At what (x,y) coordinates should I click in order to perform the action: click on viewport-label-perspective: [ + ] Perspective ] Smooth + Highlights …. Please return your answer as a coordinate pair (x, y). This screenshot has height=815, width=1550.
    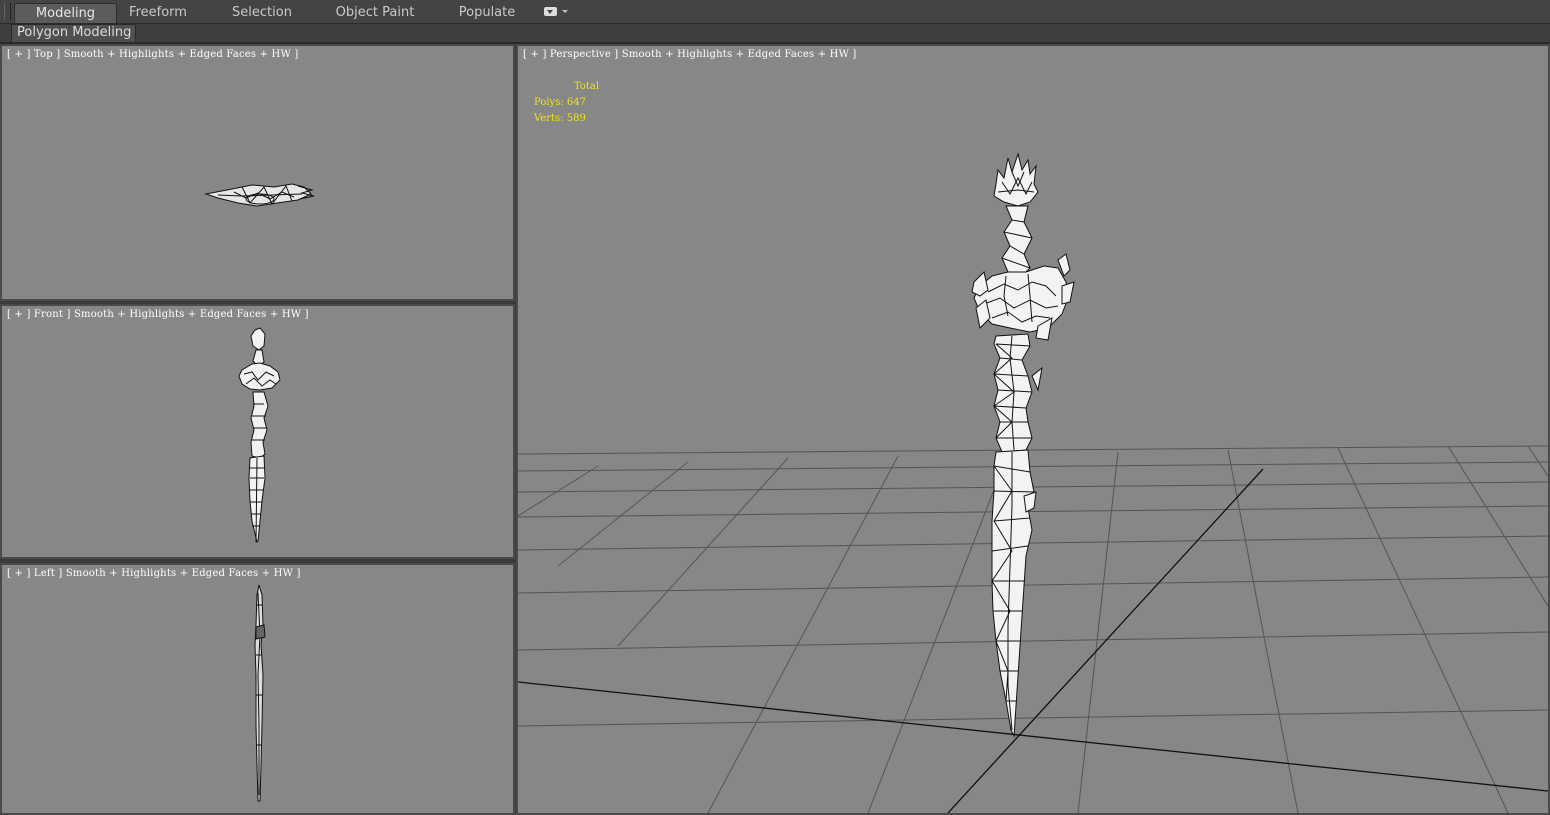
    Looking at the image, I should click on (690, 54).